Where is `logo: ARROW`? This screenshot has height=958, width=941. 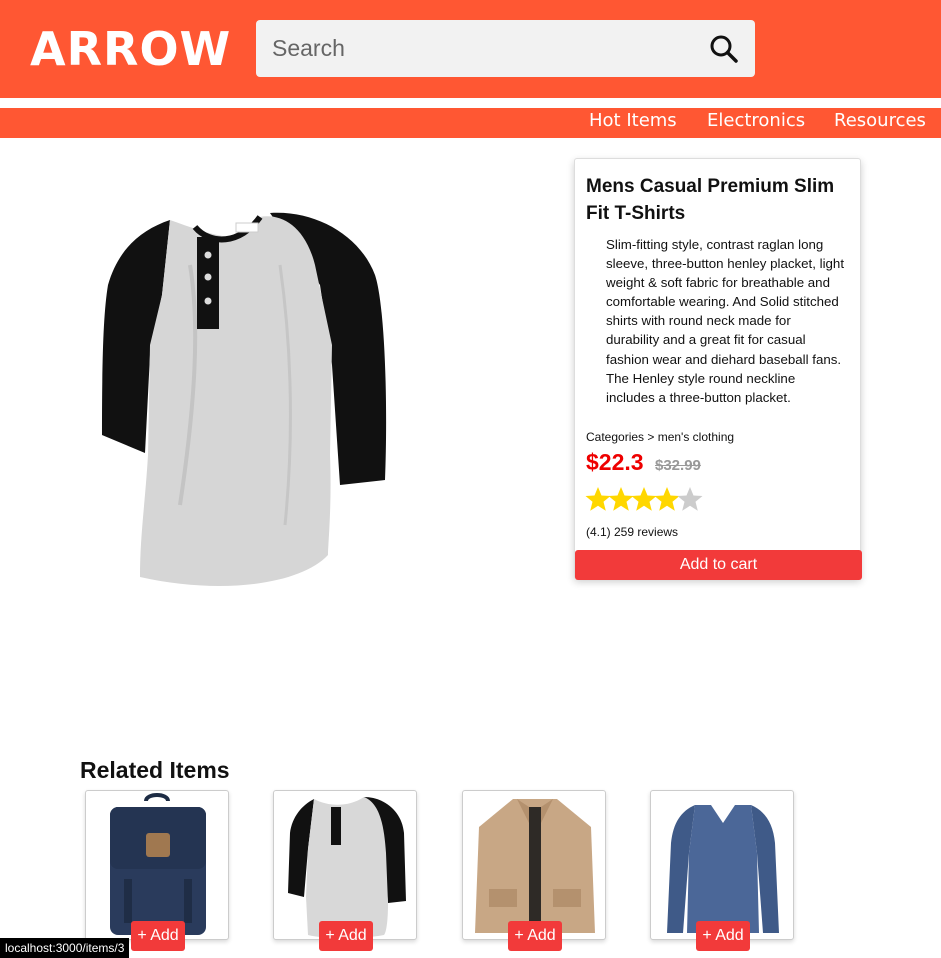
logo: ARROW is located at coordinates (130, 49).